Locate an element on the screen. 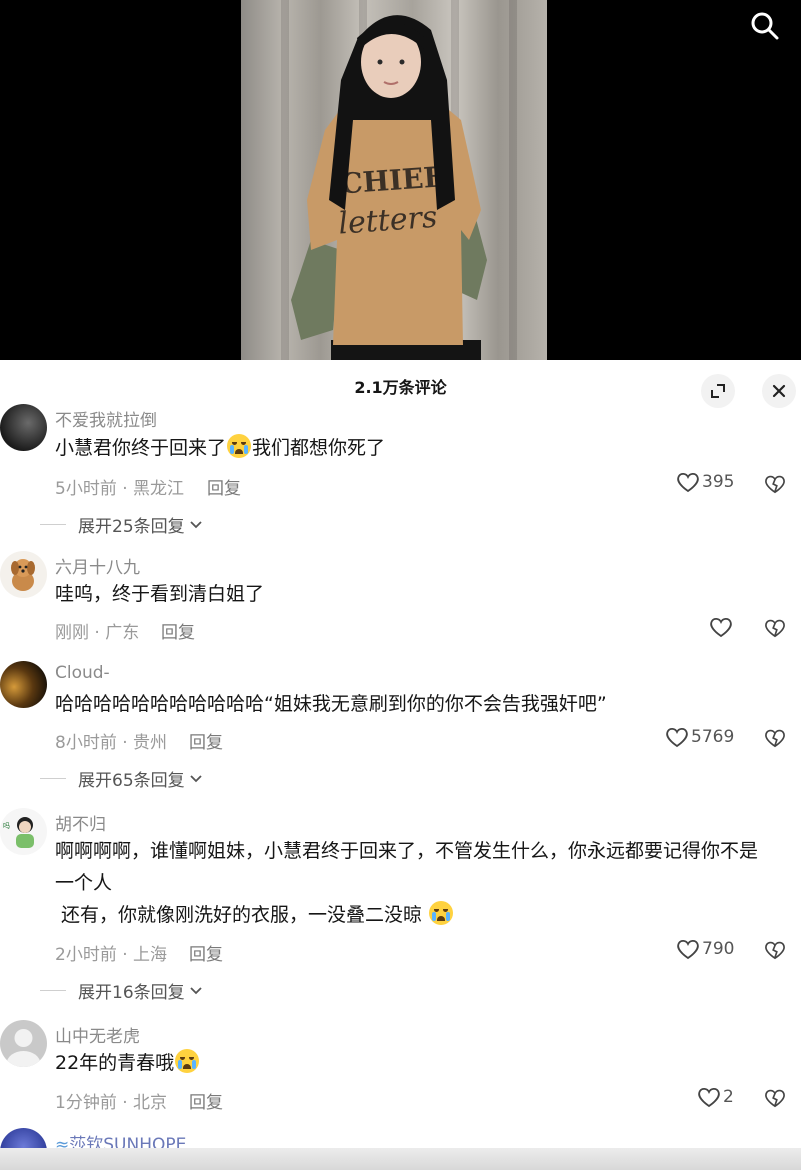 The width and height of the screenshot is (801, 1170). like-button: 5769 is located at coordinates (699, 737).